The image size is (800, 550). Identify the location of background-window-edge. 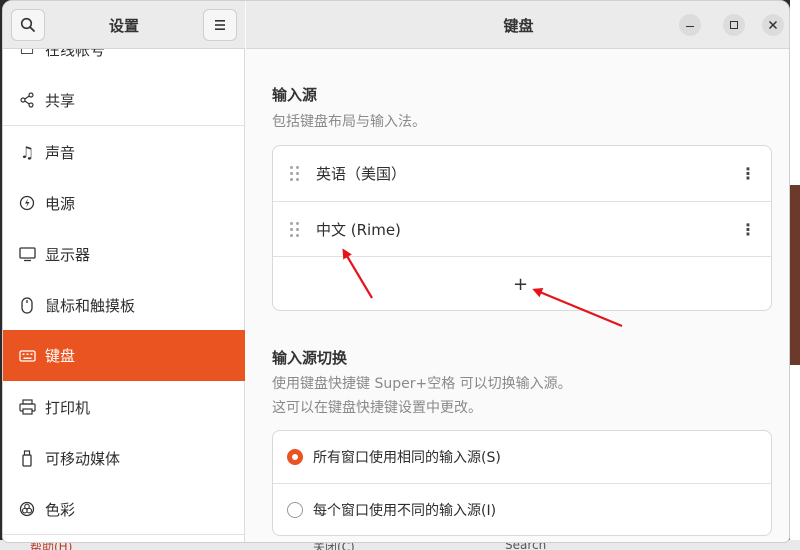
(795, 275).